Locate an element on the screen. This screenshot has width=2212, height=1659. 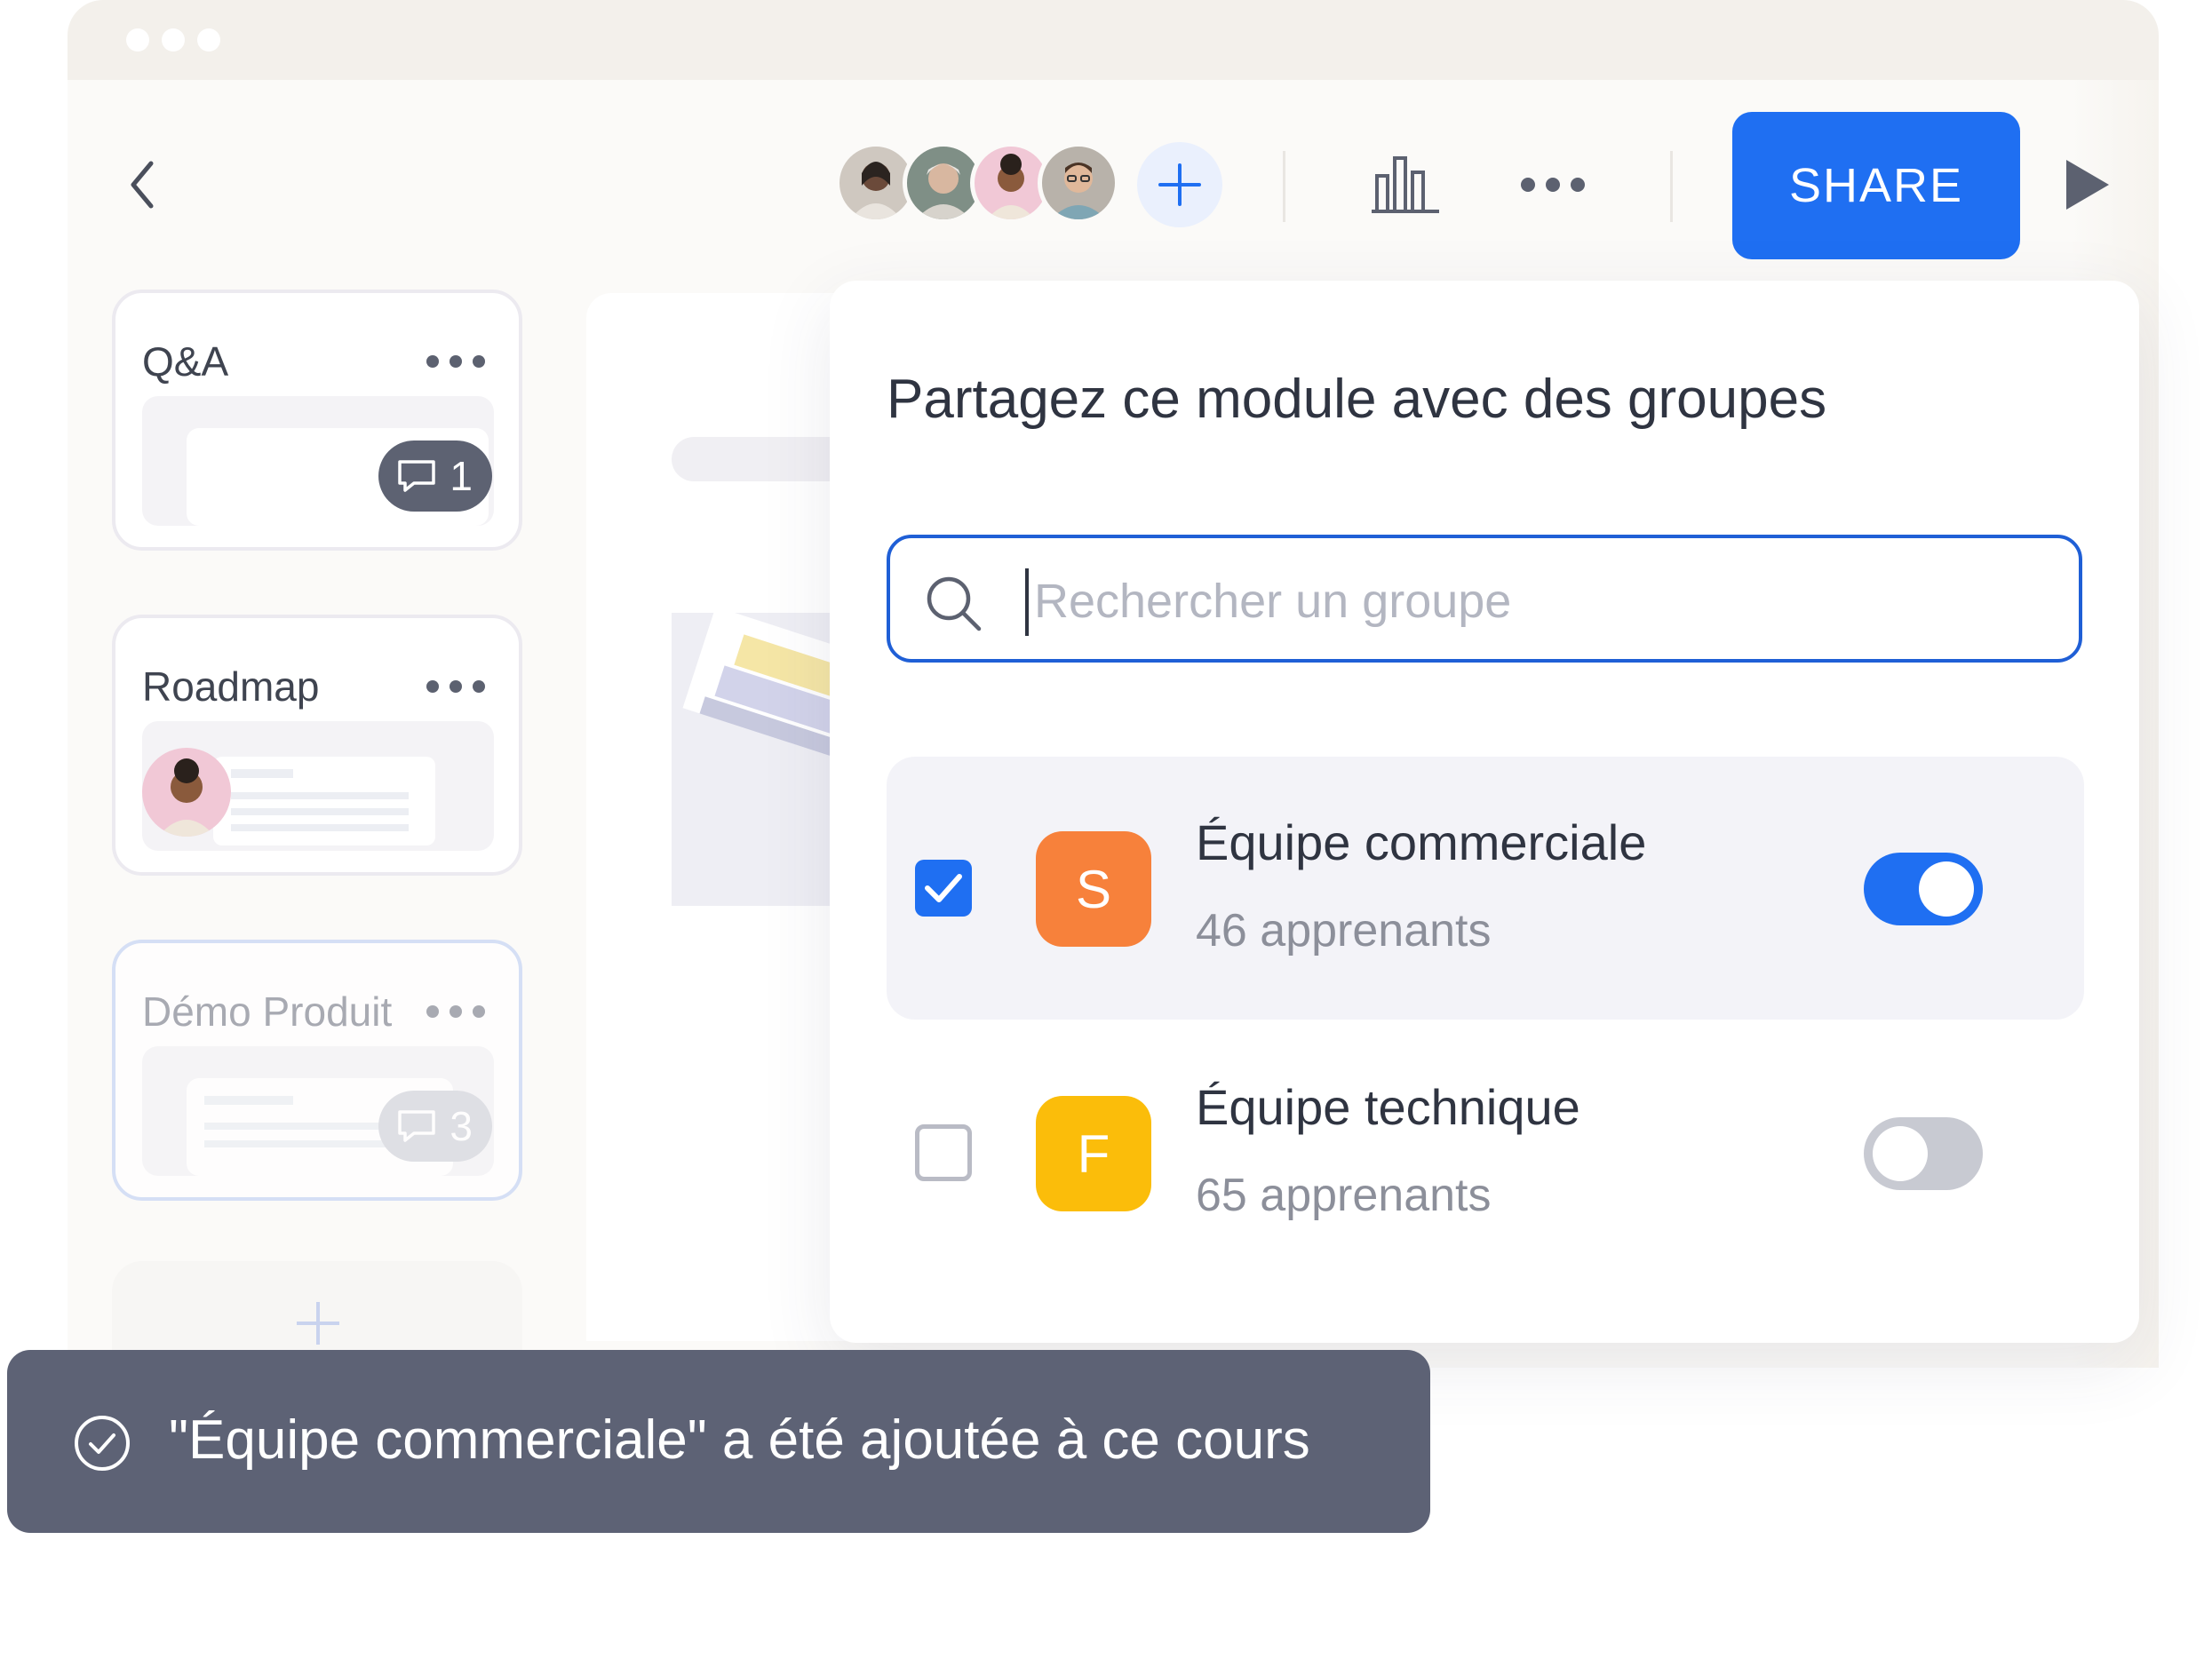
search-input is located at coordinates (1531, 601).